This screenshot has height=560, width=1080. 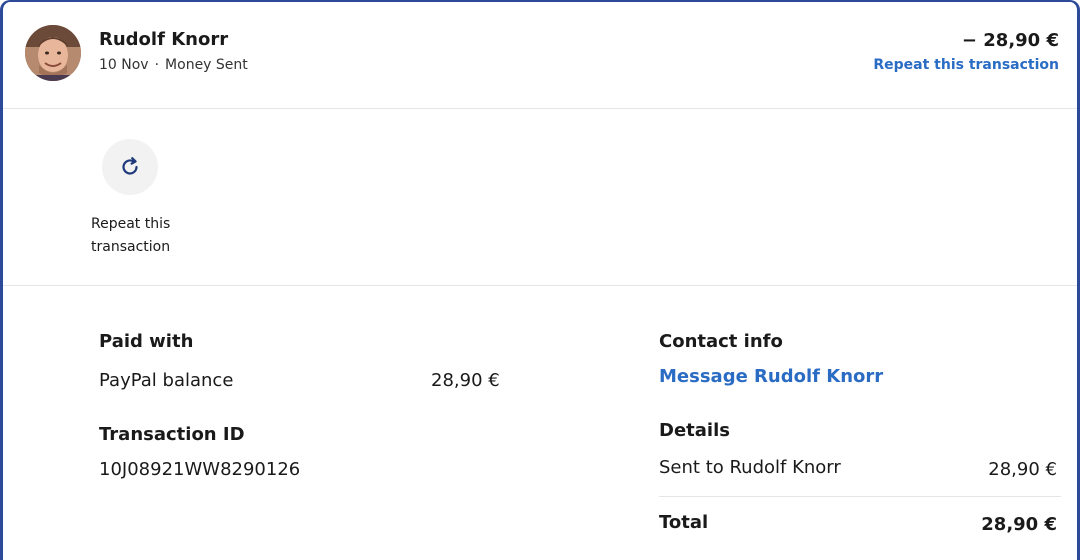 What do you see at coordinates (465, 380) in the screenshot?
I see `payment-amount: 28,90 €` at bounding box center [465, 380].